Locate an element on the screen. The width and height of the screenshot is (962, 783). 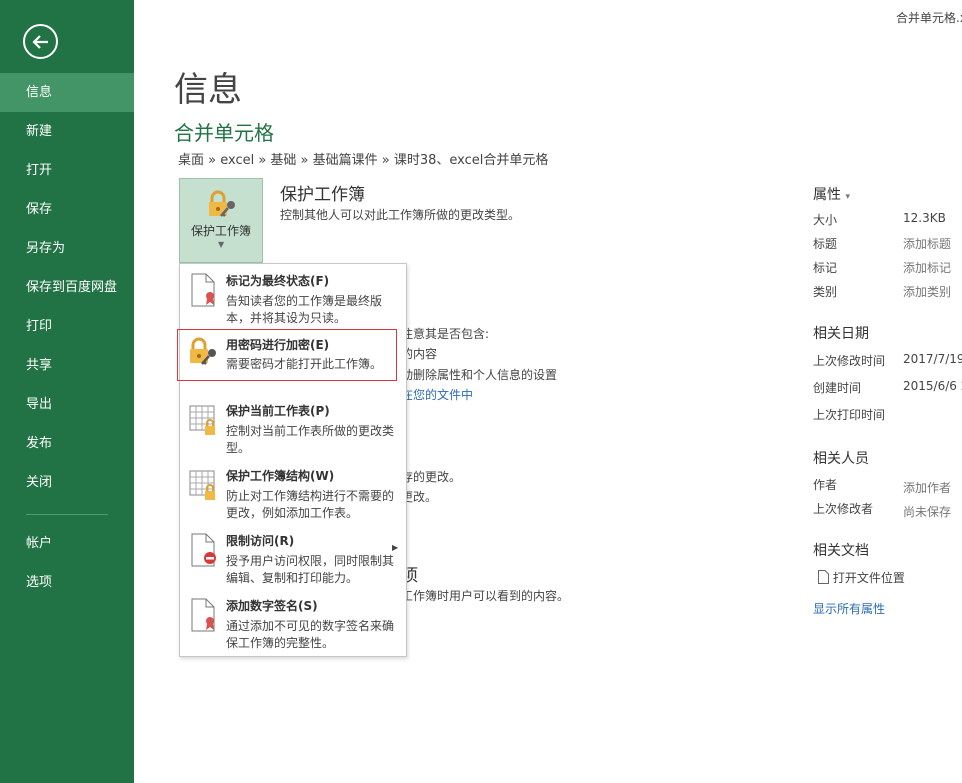
nav-open: 打开 is located at coordinates (67, 170).